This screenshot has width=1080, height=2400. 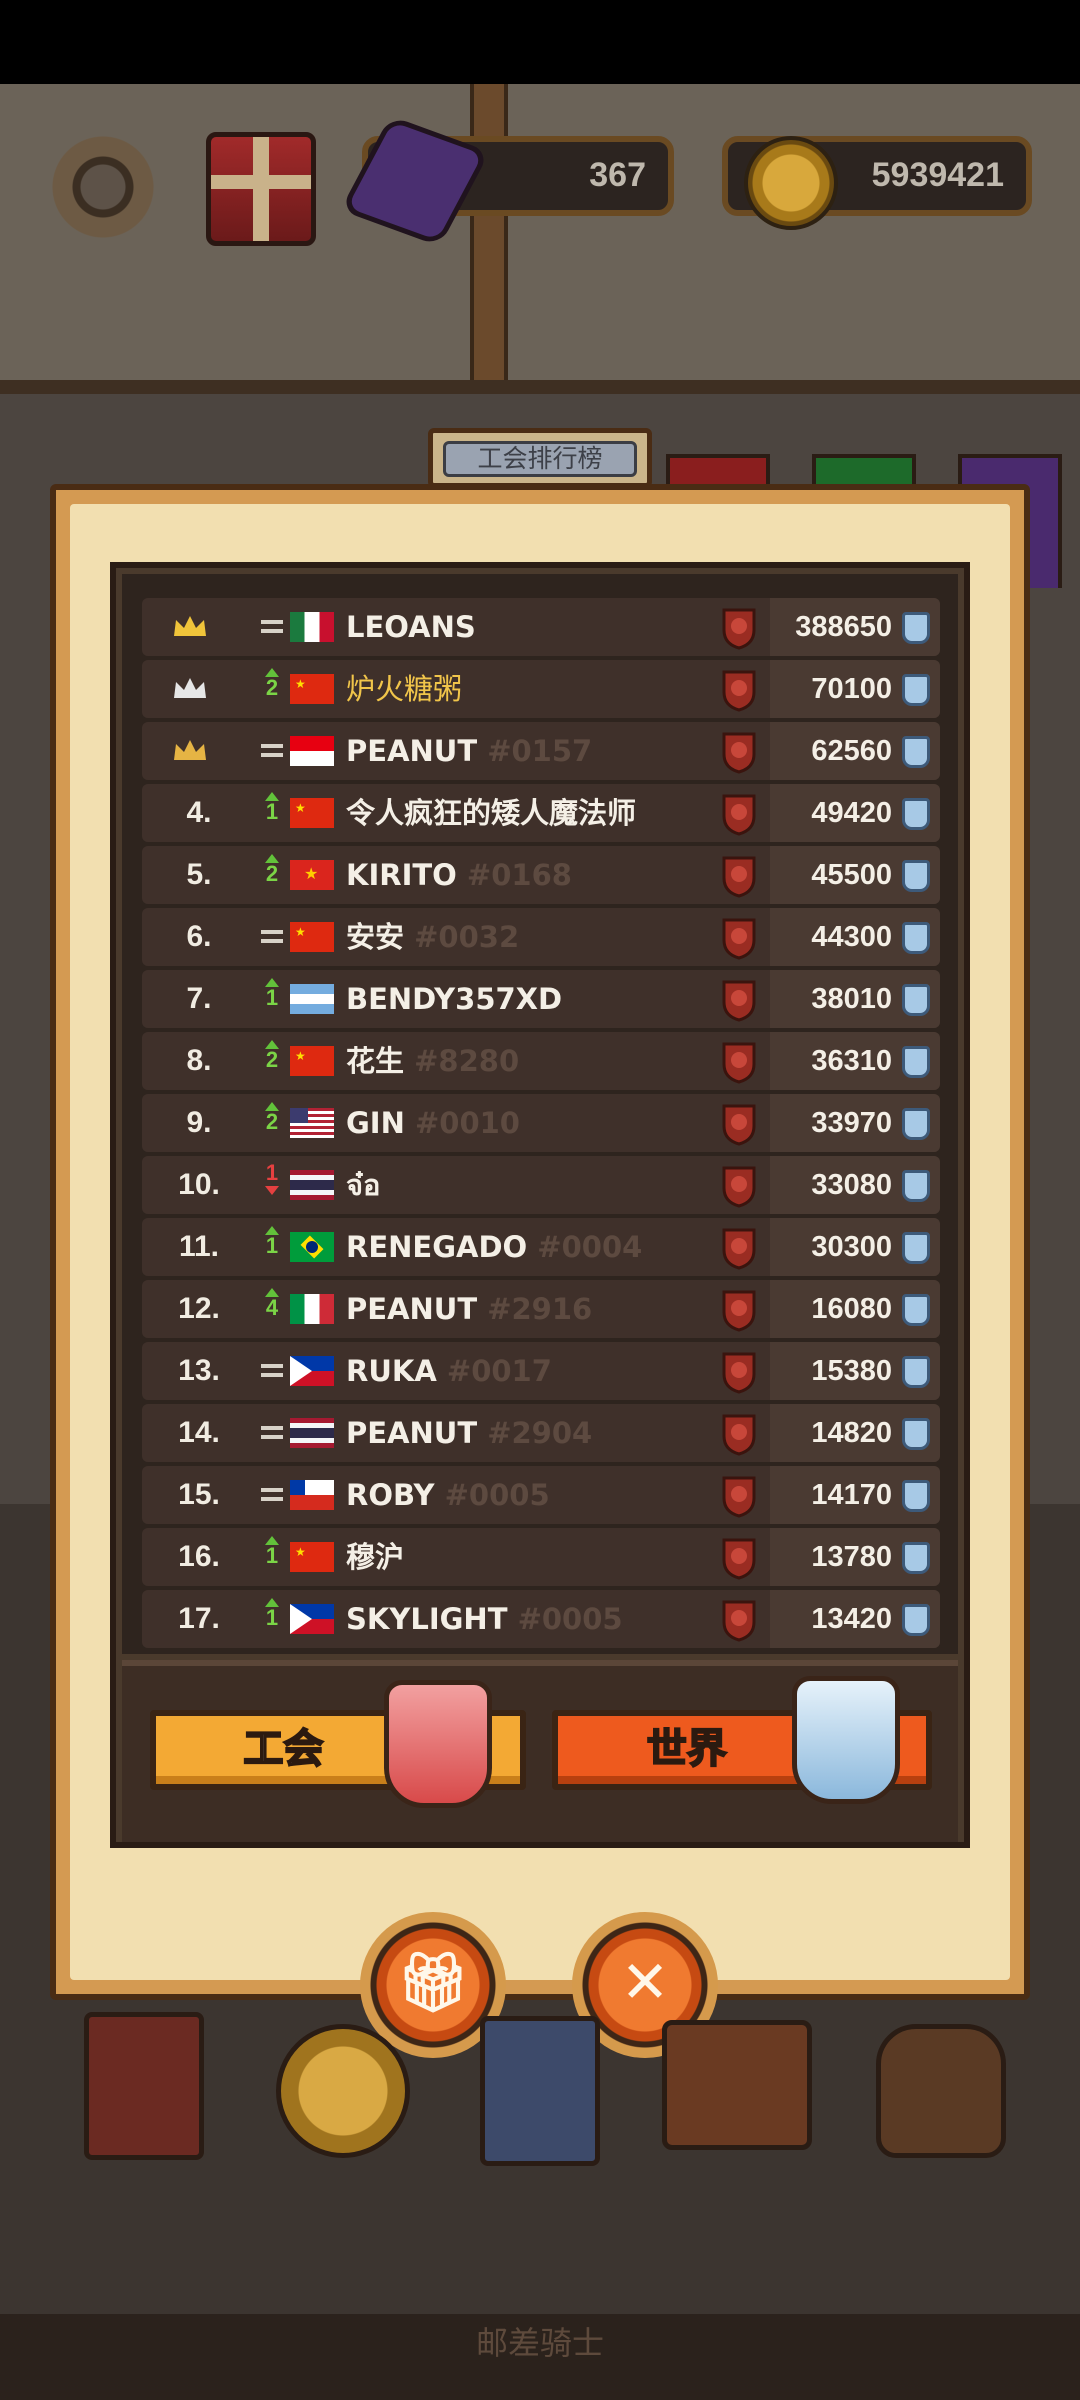 I want to click on rank-delta: 1, so click(x=272, y=1555).